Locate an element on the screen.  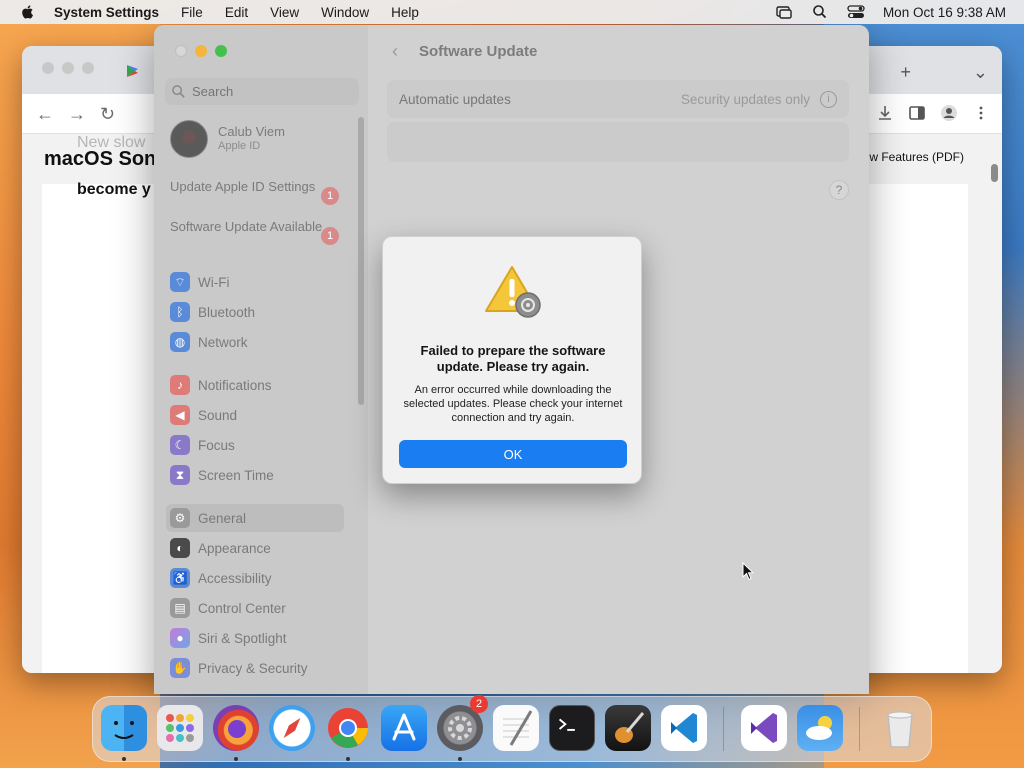
dock-visual-studio is located at coordinates (764, 728).